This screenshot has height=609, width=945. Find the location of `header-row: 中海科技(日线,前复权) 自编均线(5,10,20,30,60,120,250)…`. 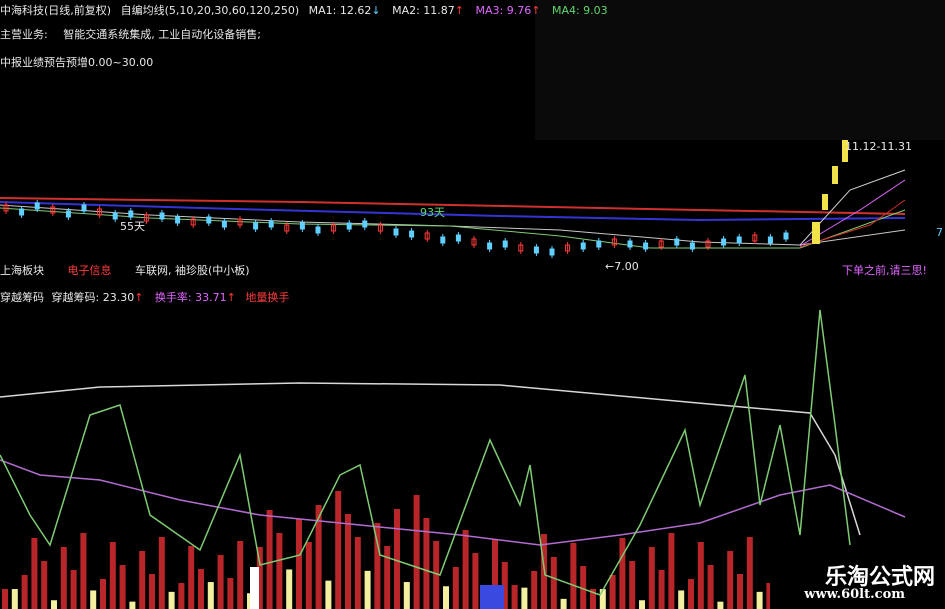

header-row: 中海科技(日线,前复权) 自编均线(5,10,20,30,60,120,250)… is located at coordinates (304, 10).